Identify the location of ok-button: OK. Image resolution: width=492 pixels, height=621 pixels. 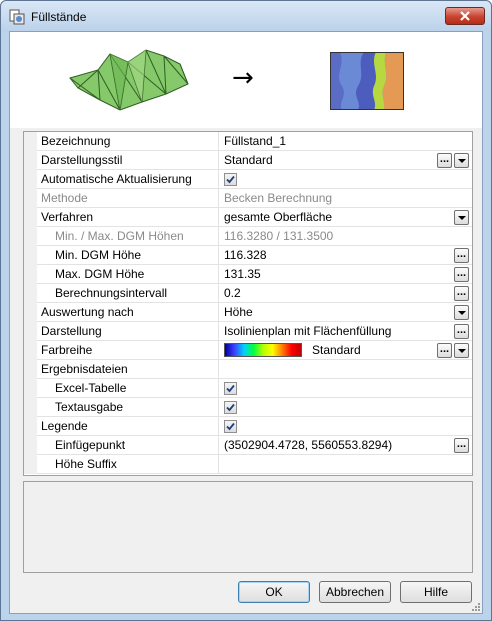
(274, 592).